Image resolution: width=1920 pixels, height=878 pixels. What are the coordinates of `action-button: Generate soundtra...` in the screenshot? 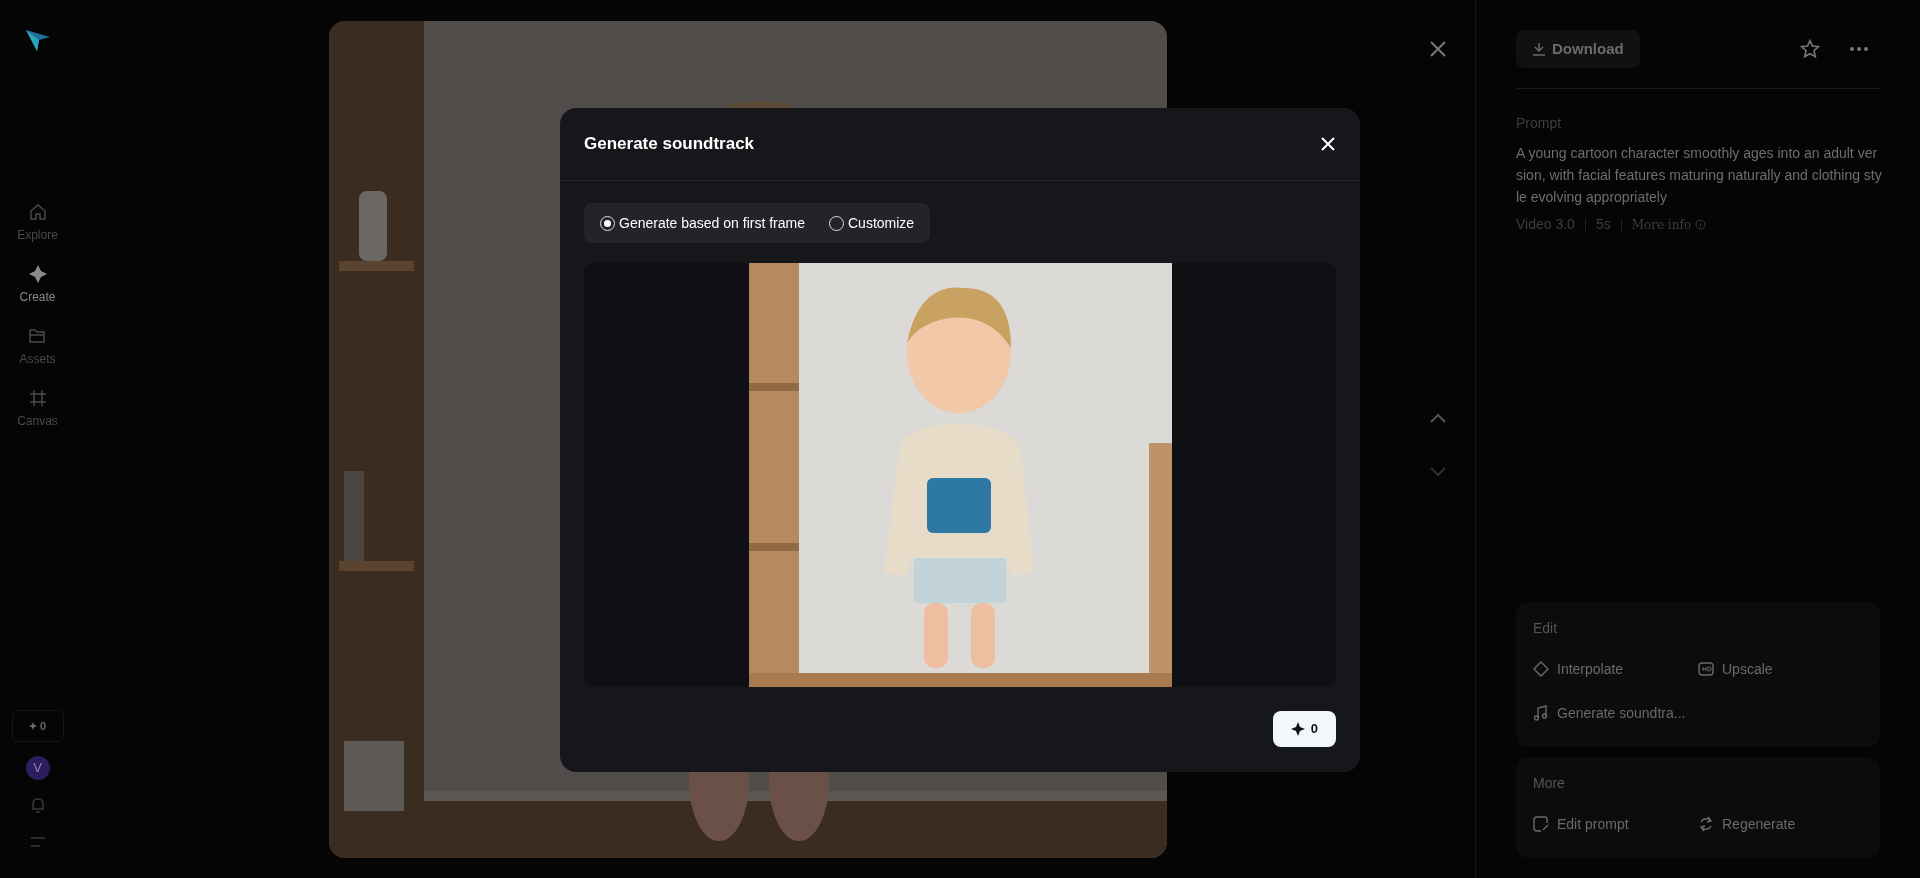 It's located at (1615, 713).